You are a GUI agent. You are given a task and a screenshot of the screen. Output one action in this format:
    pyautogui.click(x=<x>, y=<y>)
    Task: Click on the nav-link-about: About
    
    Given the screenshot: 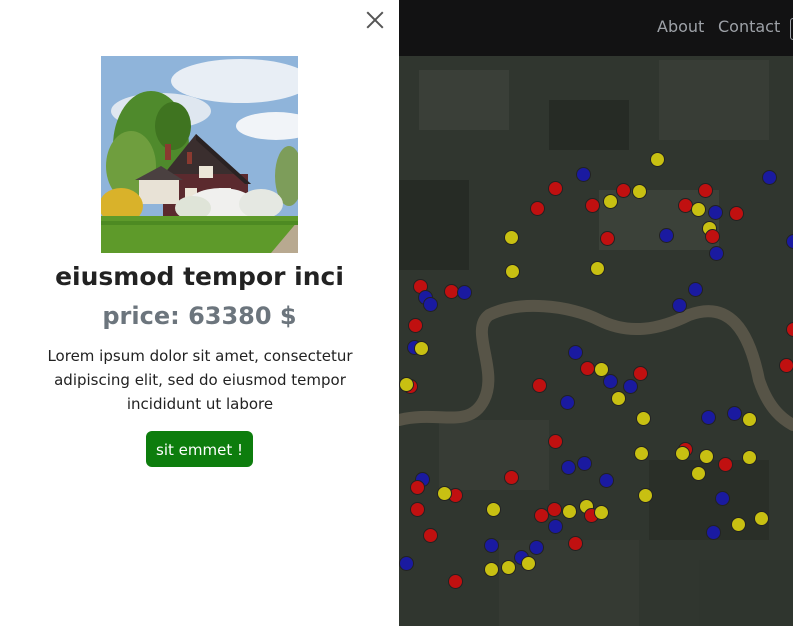 What is the action you would take?
    pyautogui.click(x=680, y=26)
    